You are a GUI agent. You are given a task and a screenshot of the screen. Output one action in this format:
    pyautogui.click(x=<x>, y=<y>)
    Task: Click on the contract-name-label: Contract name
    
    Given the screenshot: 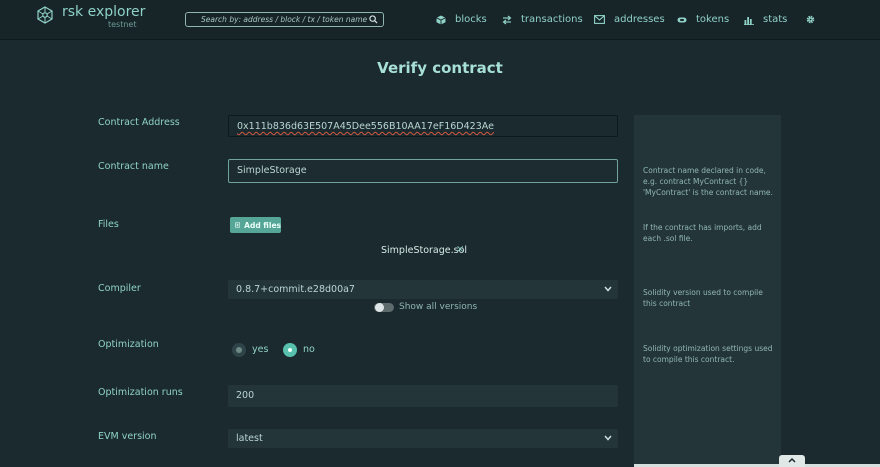 What is the action you would take?
    pyautogui.click(x=133, y=166)
    